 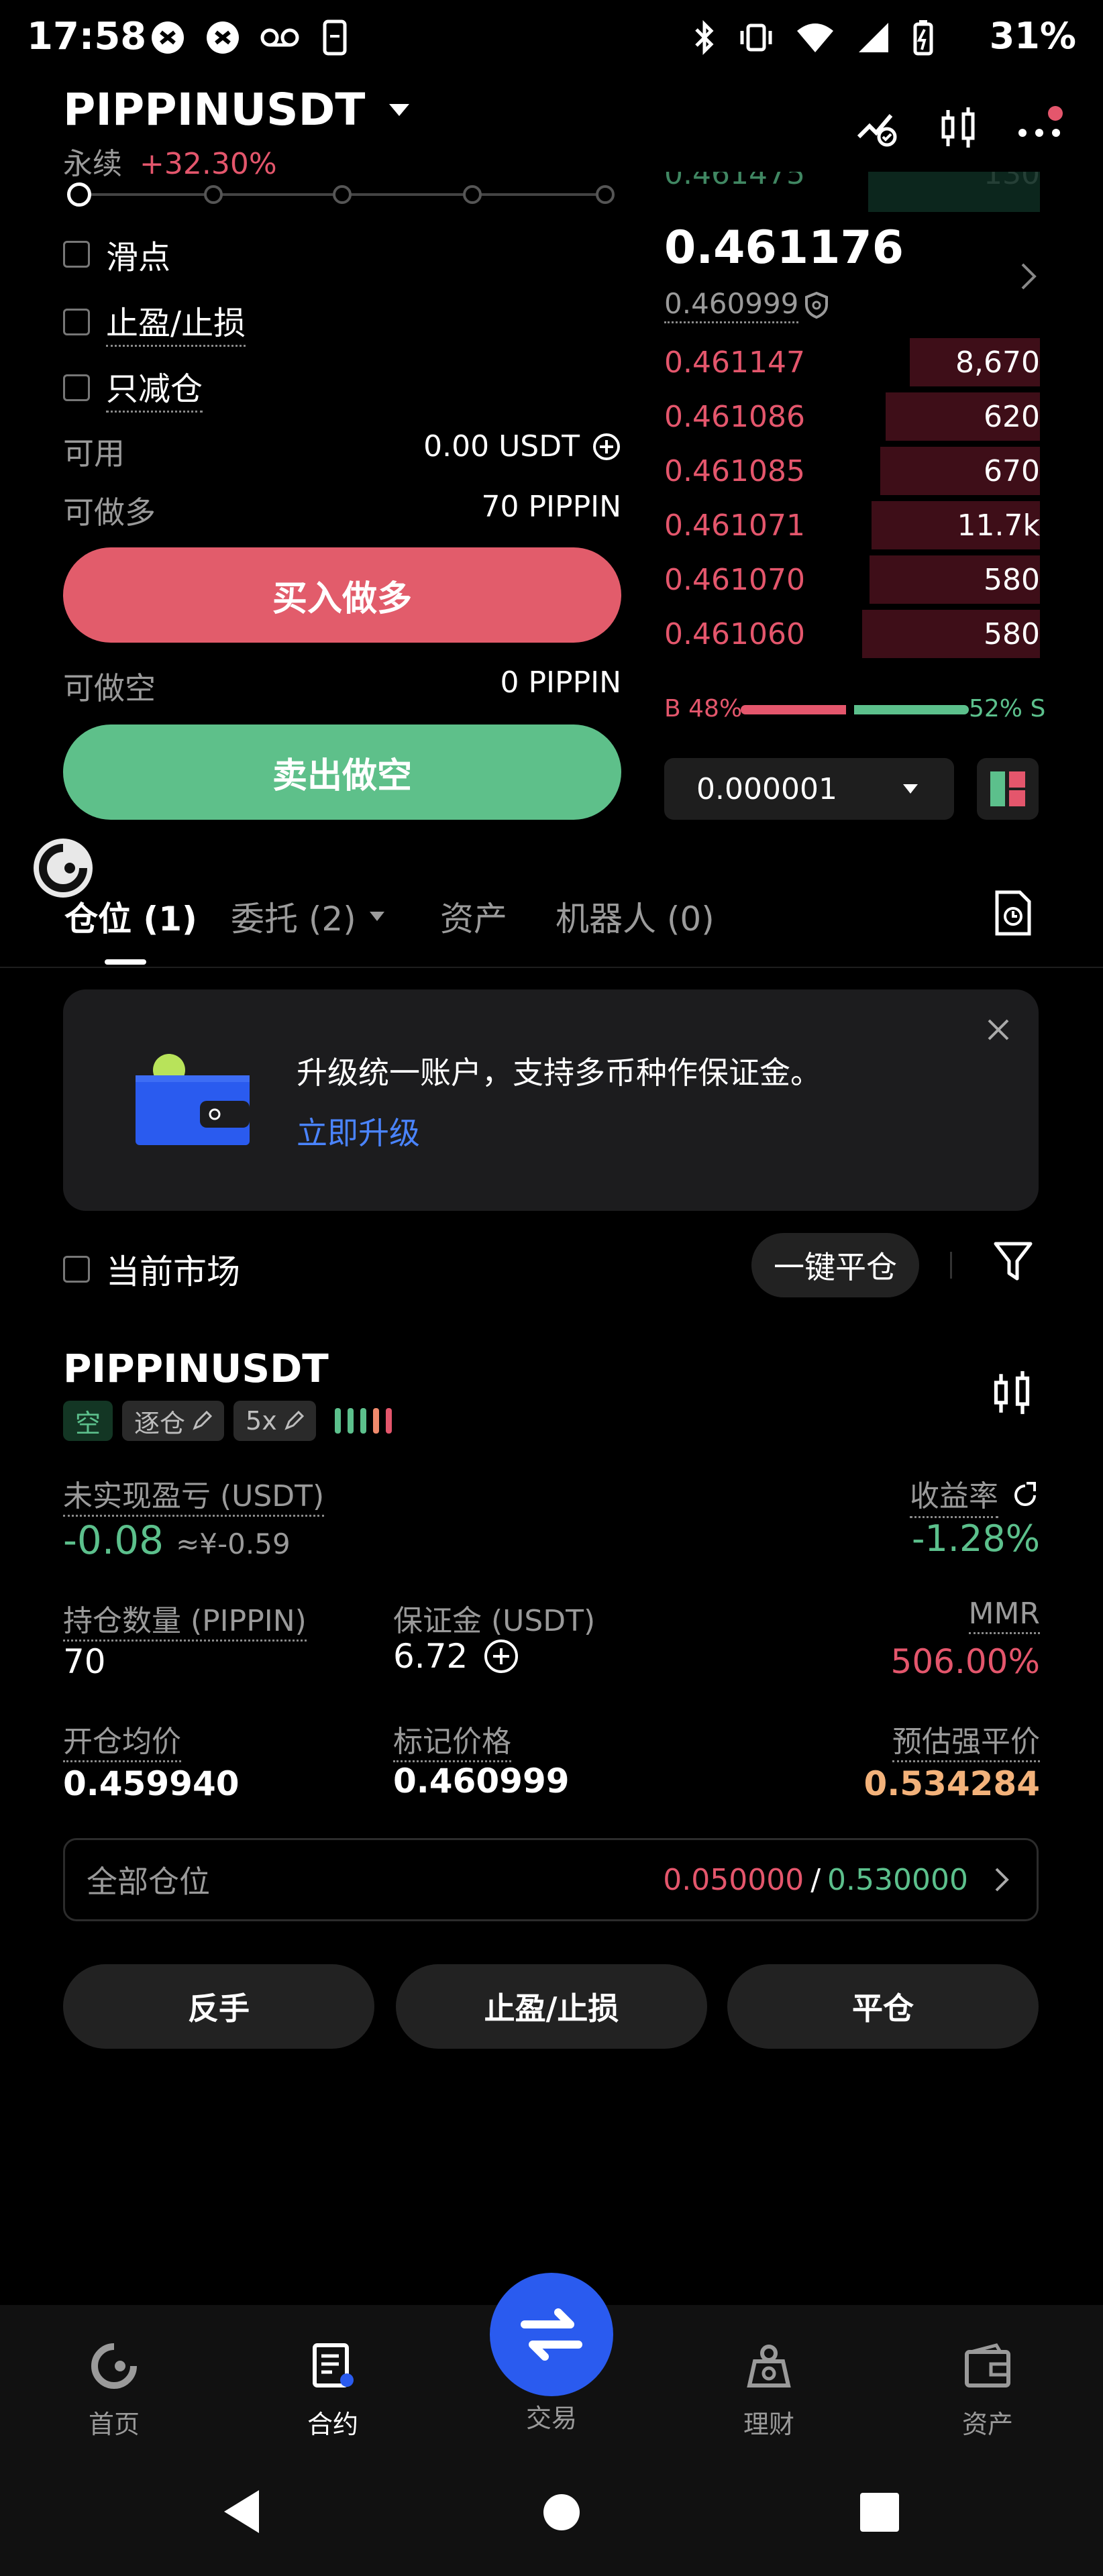 What do you see at coordinates (234, 1543) in the screenshot?
I see `unrealized-pnl-cny: ≈¥-0.59` at bounding box center [234, 1543].